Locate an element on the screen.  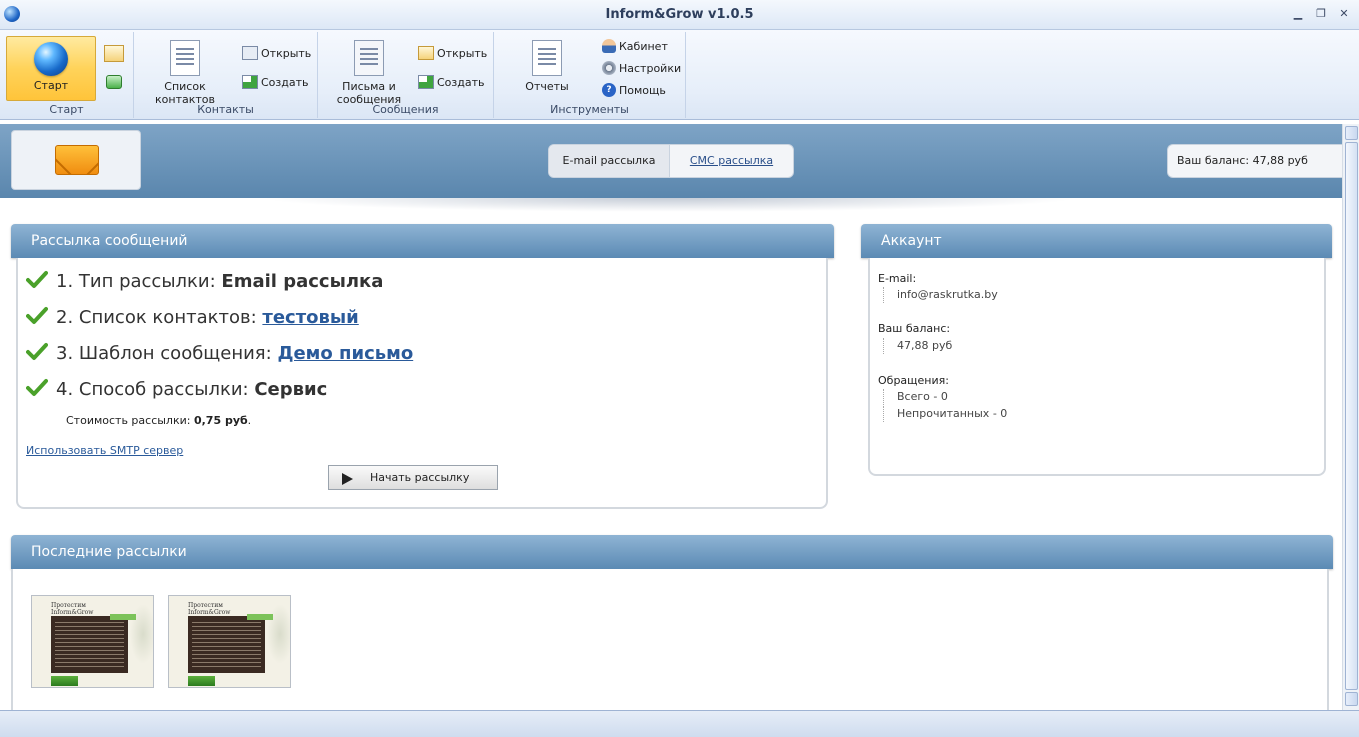
cost-value: 0,75 руб is located at coordinates (220, 420).